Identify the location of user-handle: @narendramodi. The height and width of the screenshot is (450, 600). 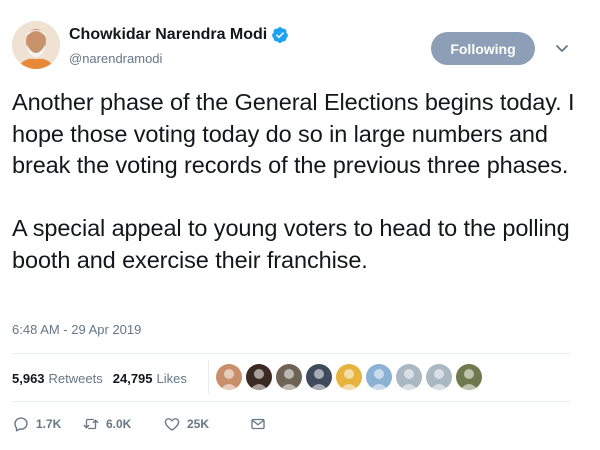
(115, 58).